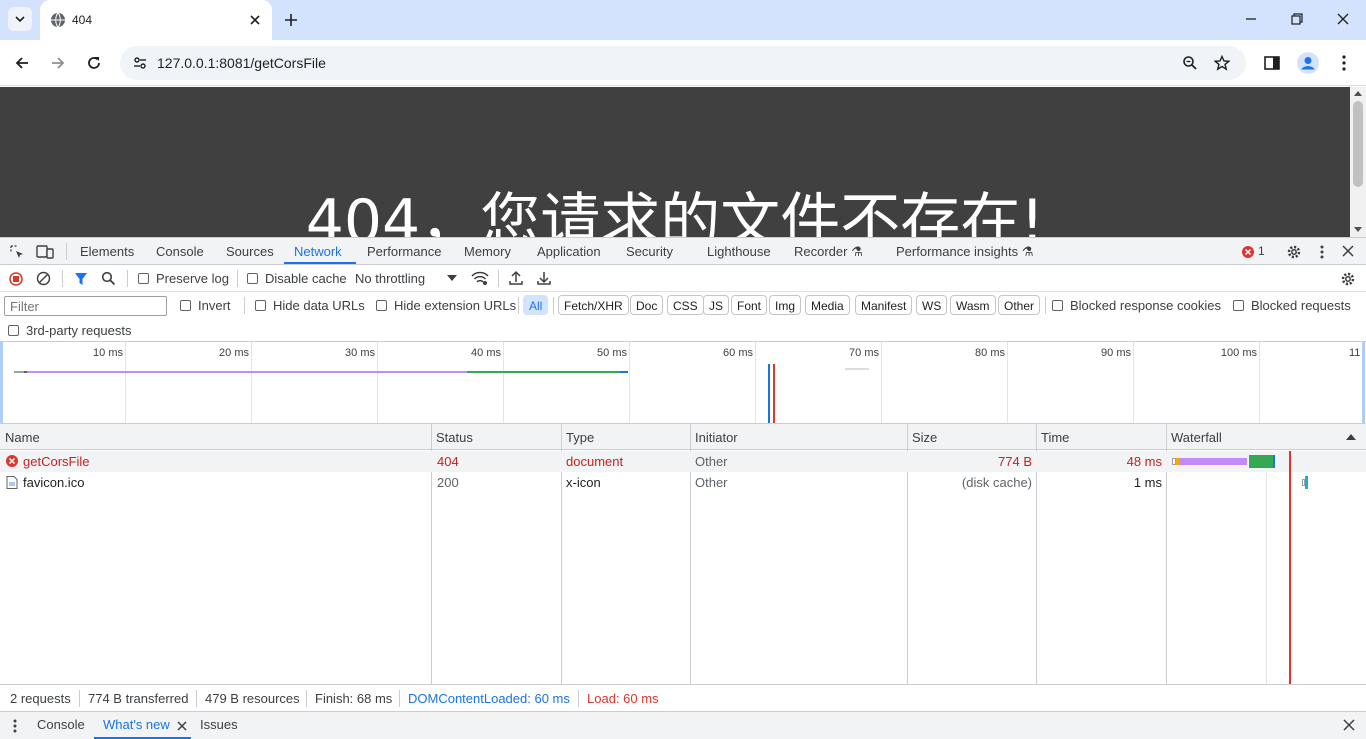 The width and height of the screenshot is (1366, 739). What do you see at coordinates (252, 278) in the screenshot?
I see `disable-cache-checkbox` at bounding box center [252, 278].